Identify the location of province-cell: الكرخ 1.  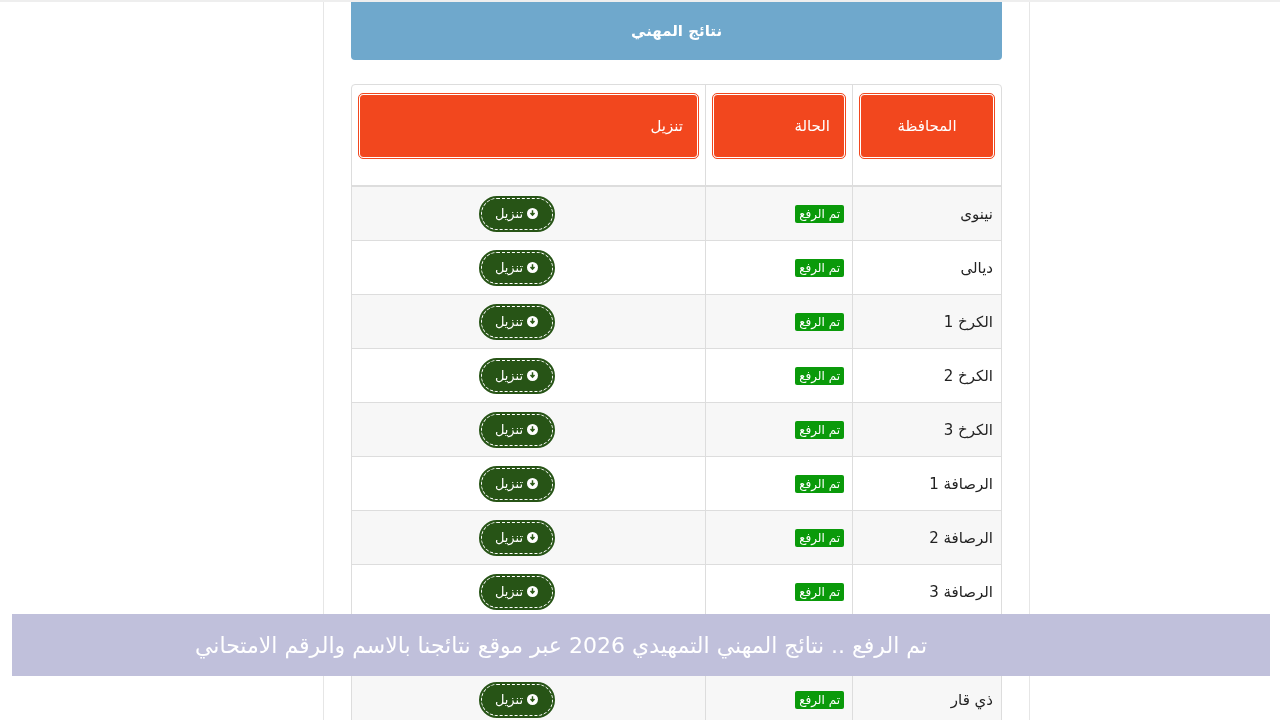
(968, 321).